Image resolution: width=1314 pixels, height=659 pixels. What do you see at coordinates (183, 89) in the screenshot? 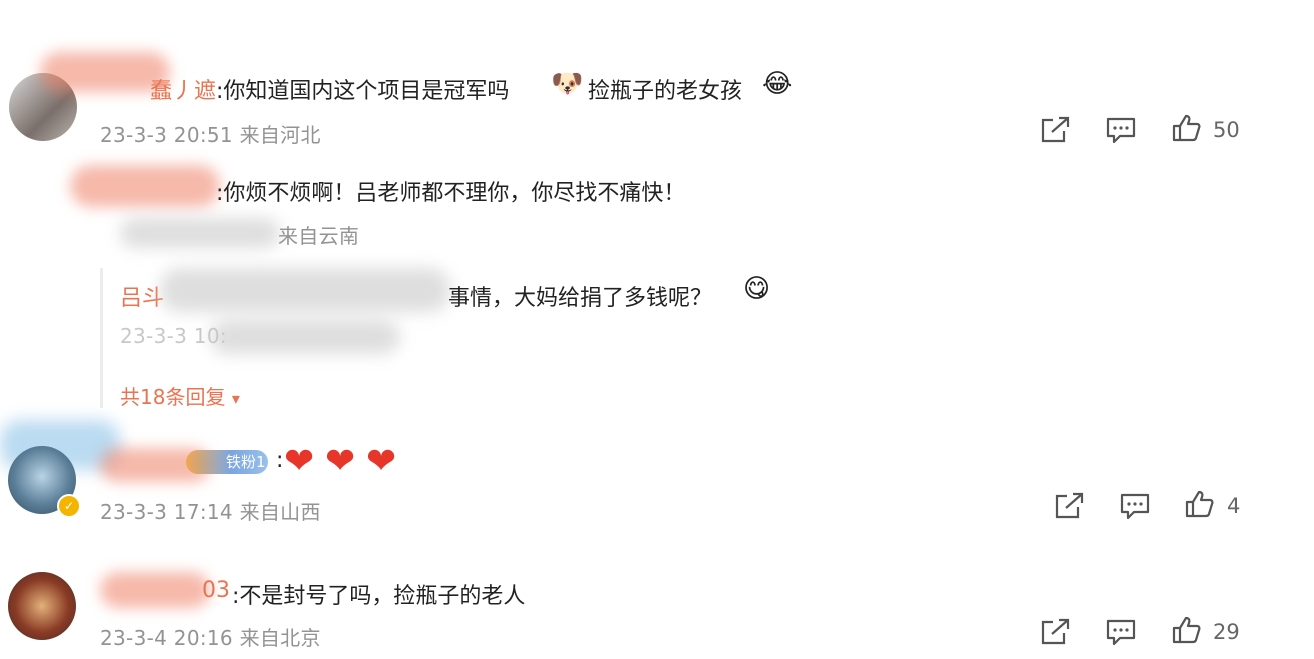
I see `username: 蠢丿遮` at bounding box center [183, 89].